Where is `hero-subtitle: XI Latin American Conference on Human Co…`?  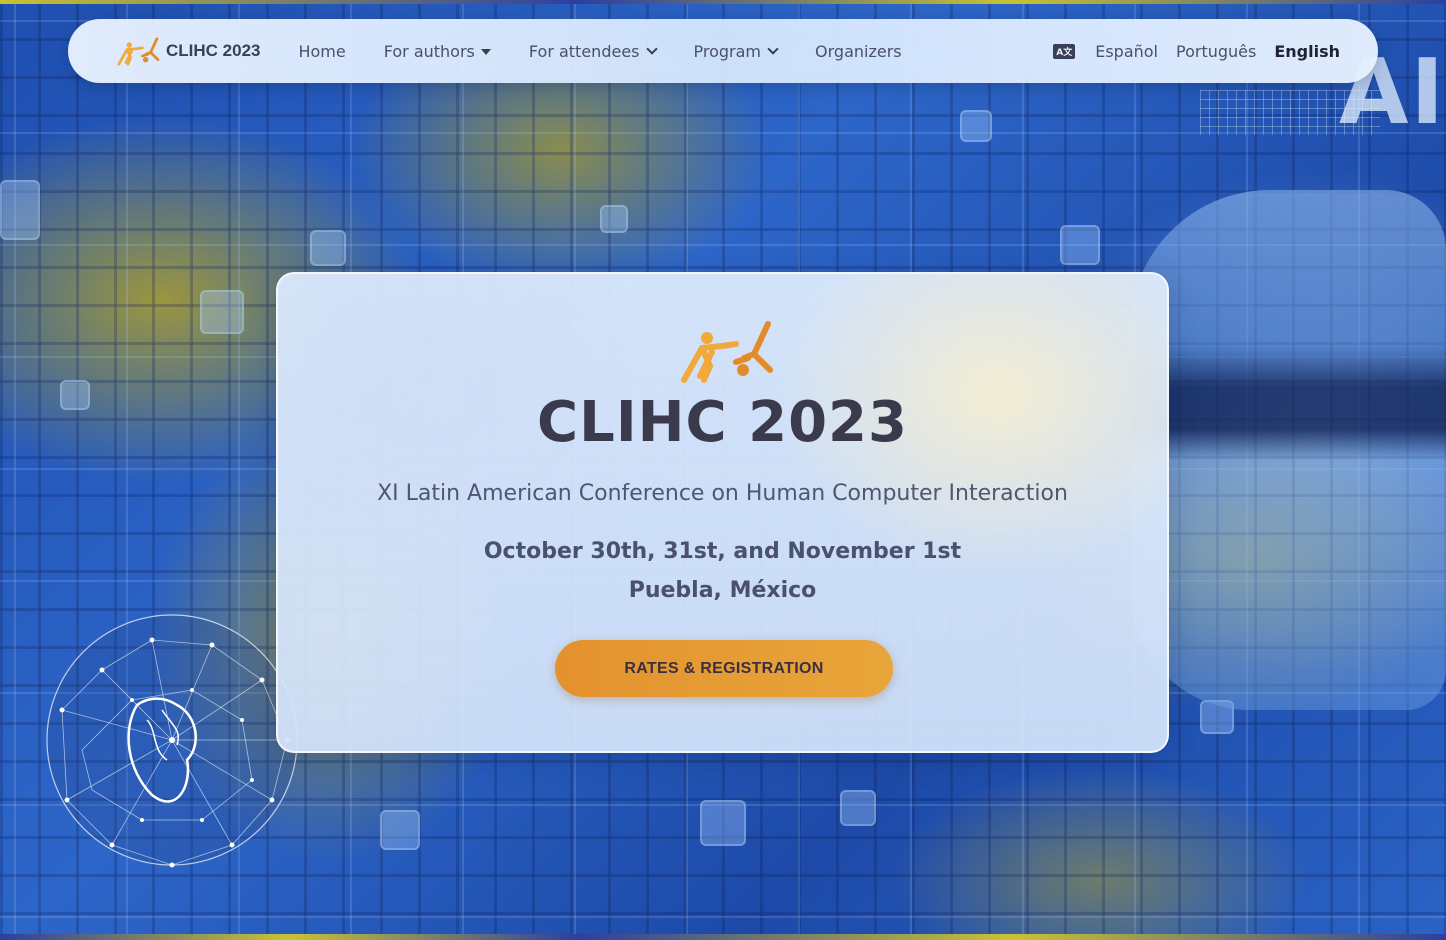 hero-subtitle: XI Latin American Conference on Human Co… is located at coordinates (722, 493).